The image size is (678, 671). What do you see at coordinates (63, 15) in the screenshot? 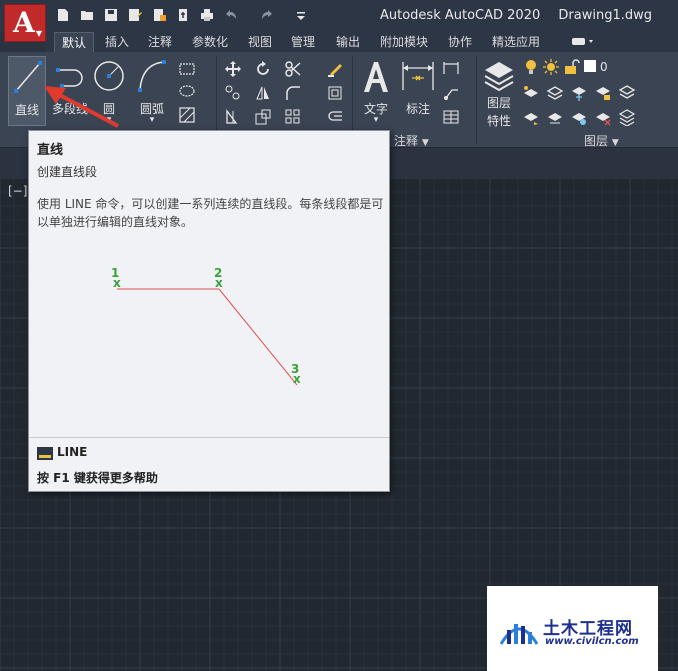
I see `new-icon` at bounding box center [63, 15].